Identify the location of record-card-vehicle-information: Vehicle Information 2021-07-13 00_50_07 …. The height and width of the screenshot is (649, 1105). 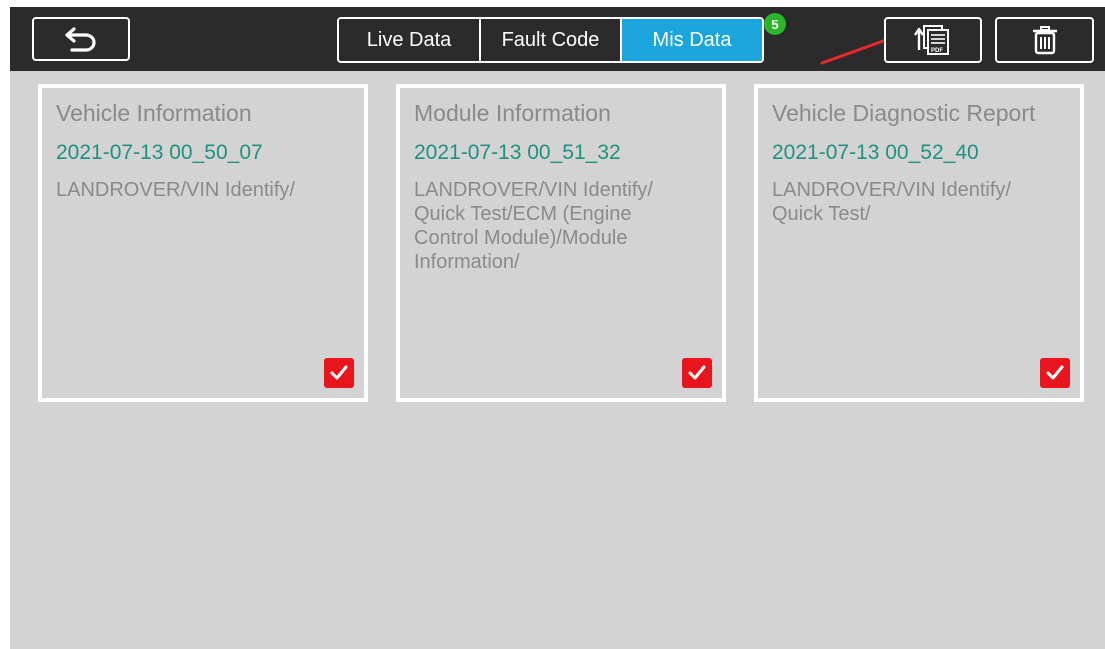
(203, 243).